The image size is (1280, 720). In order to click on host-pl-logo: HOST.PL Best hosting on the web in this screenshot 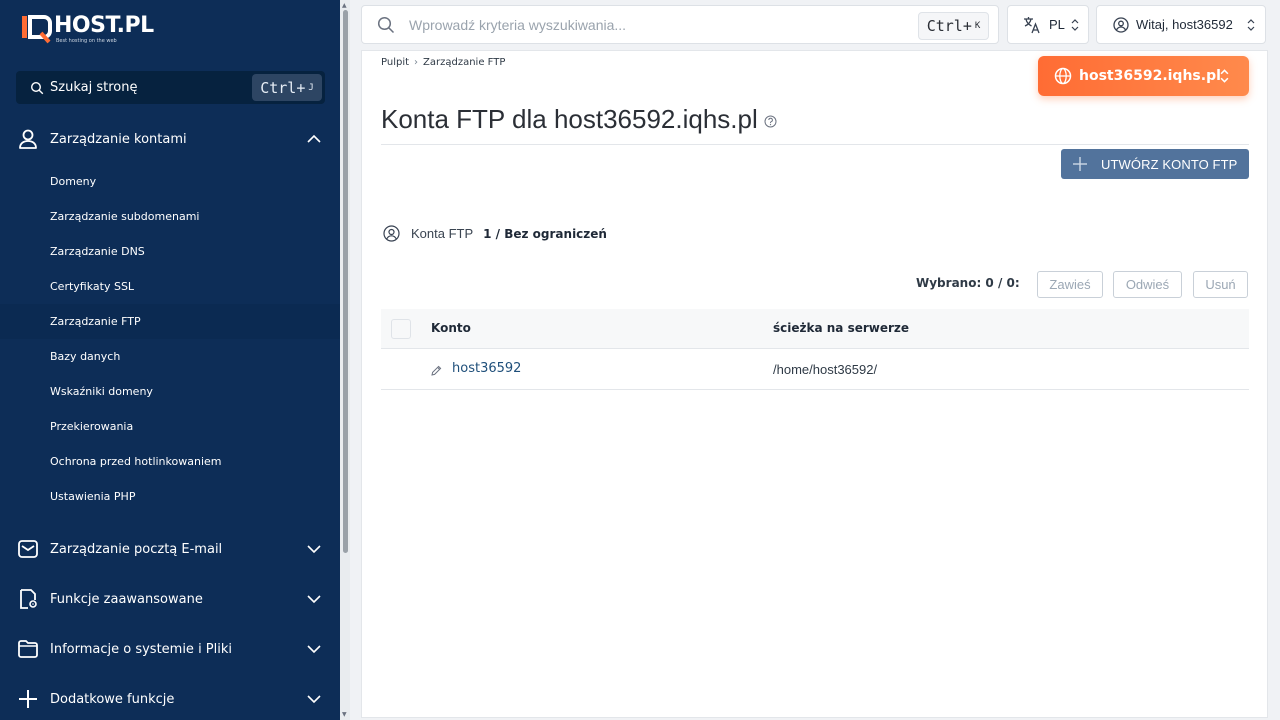, I will do `click(88, 29)`.